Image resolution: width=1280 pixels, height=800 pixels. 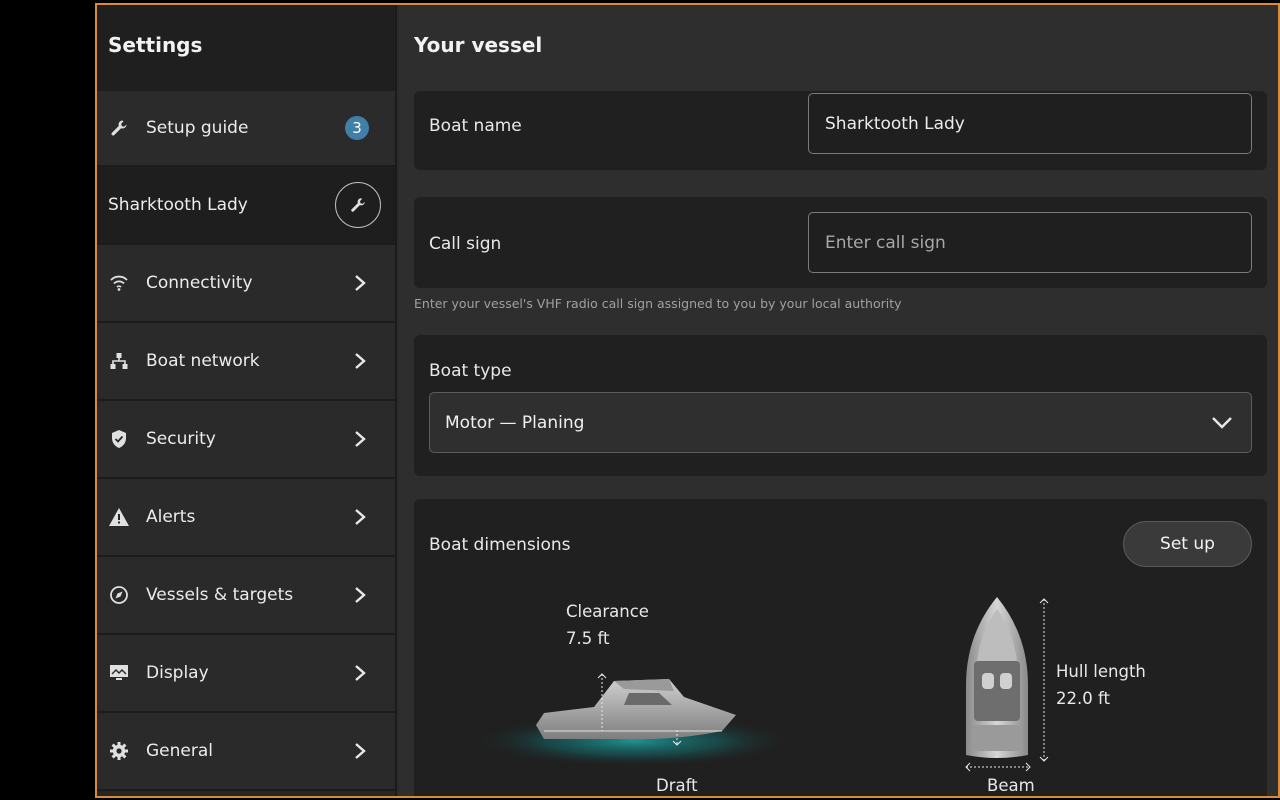 What do you see at coordinates (246, 440) in the screenshot?
I see `sidebar-item-security: Security` at bounding box center [246, 440].